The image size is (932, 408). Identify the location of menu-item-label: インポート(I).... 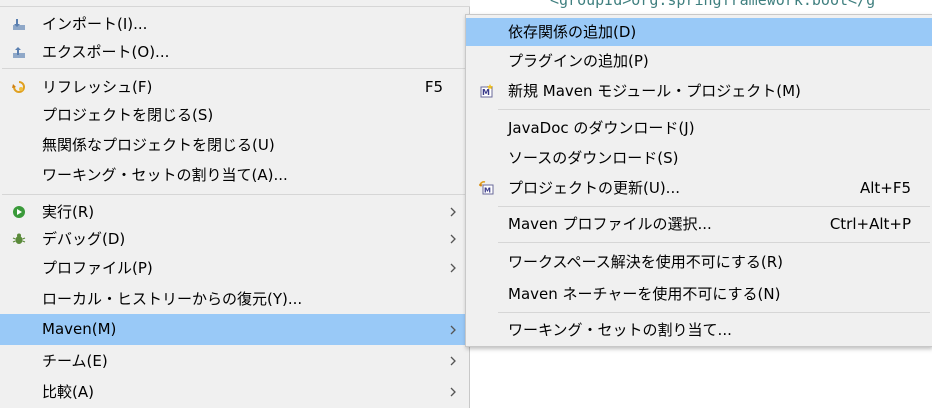
(95, 24).